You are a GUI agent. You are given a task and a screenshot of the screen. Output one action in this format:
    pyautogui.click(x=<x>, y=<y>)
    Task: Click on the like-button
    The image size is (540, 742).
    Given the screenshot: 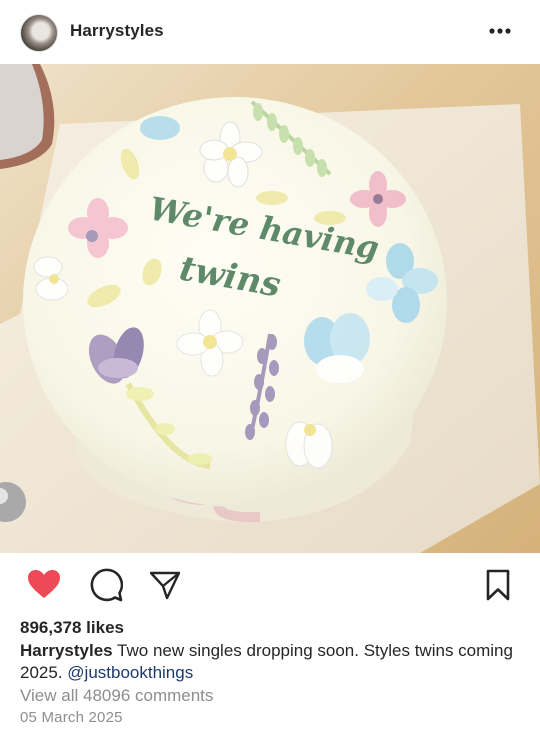 What is the action you would take?
    pyautogui.click(x=44, y=584)
    